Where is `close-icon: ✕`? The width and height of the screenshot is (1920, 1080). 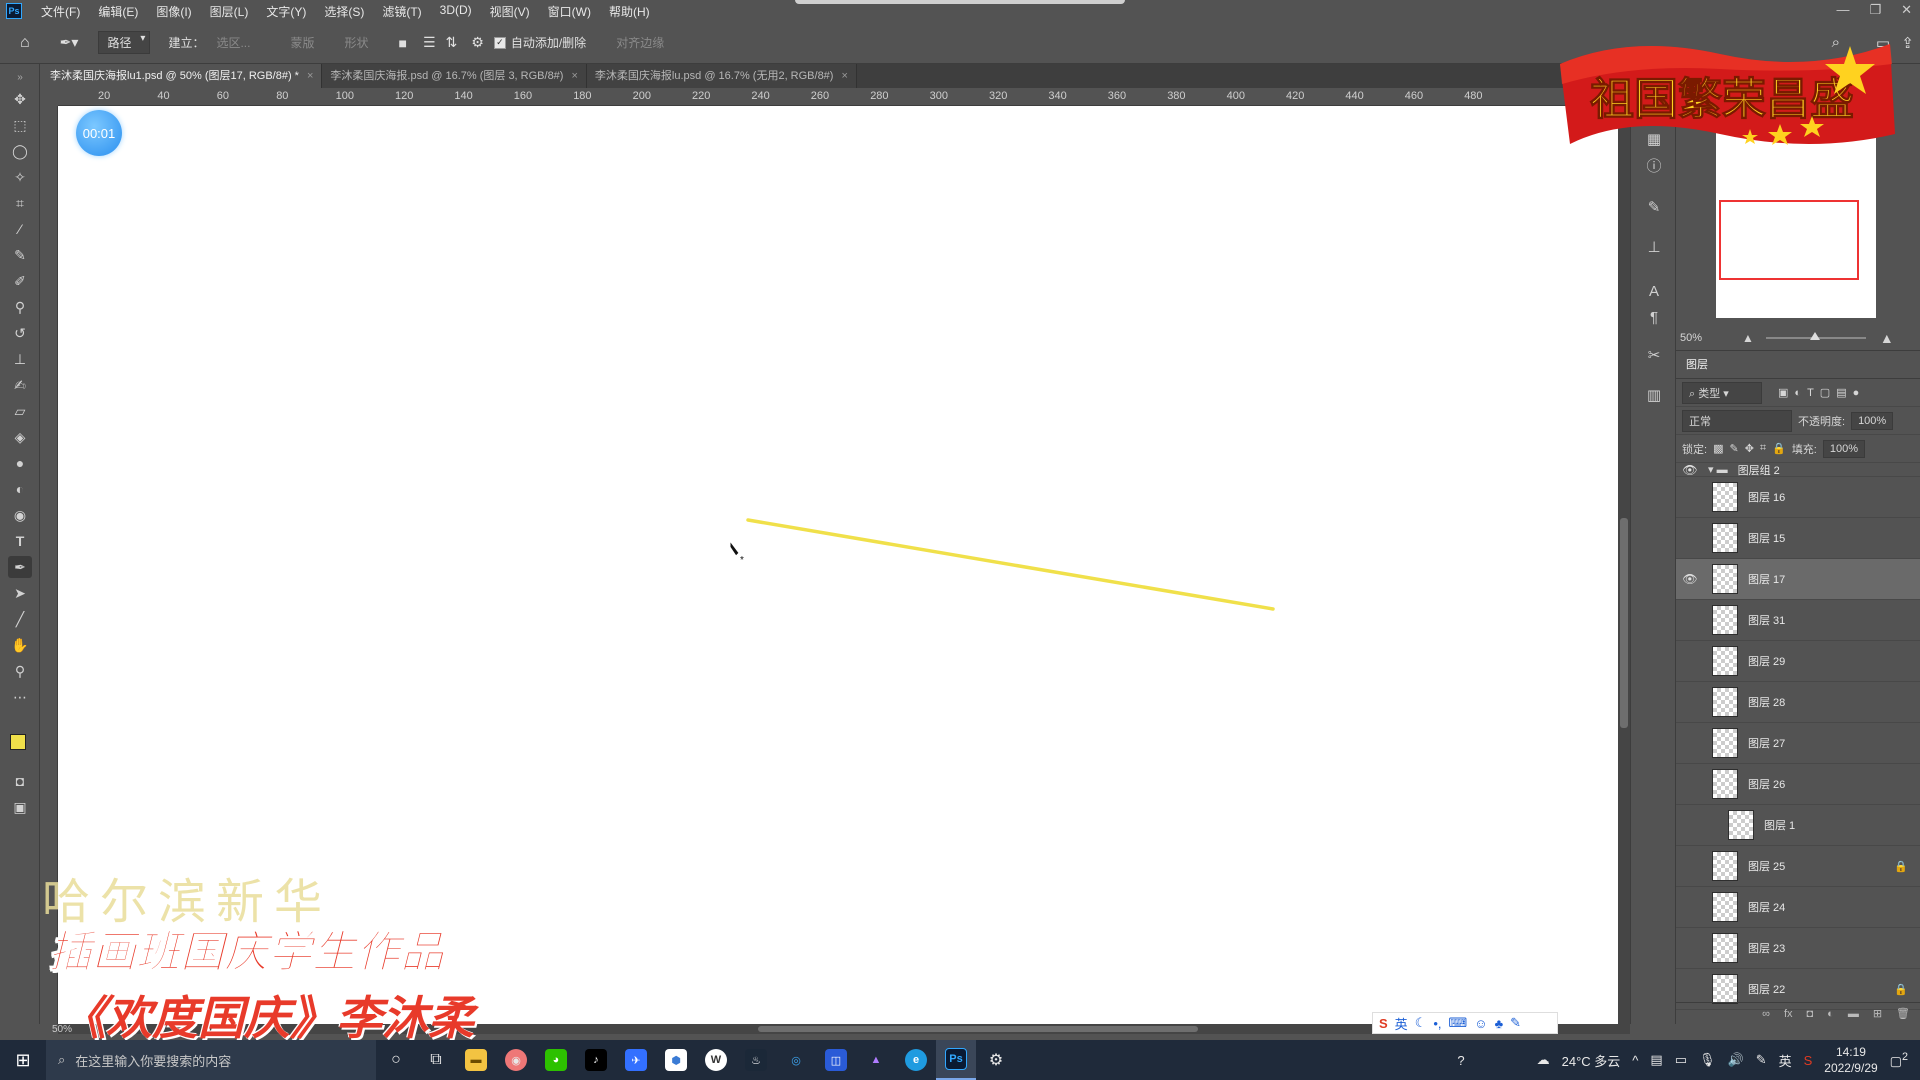 close-icon: ✕ is located at coordinates (1906, 10).